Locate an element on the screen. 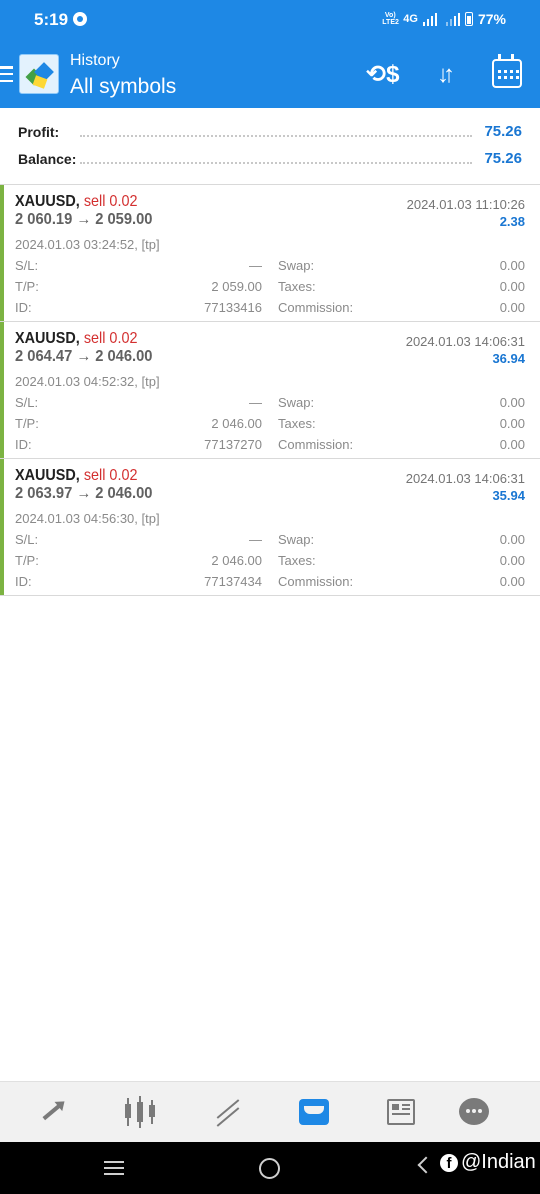 This screenshot has width=540, height=1194. deal-prices: 2 064.47 → 2 046.00 is located at coordinates (84, 356).